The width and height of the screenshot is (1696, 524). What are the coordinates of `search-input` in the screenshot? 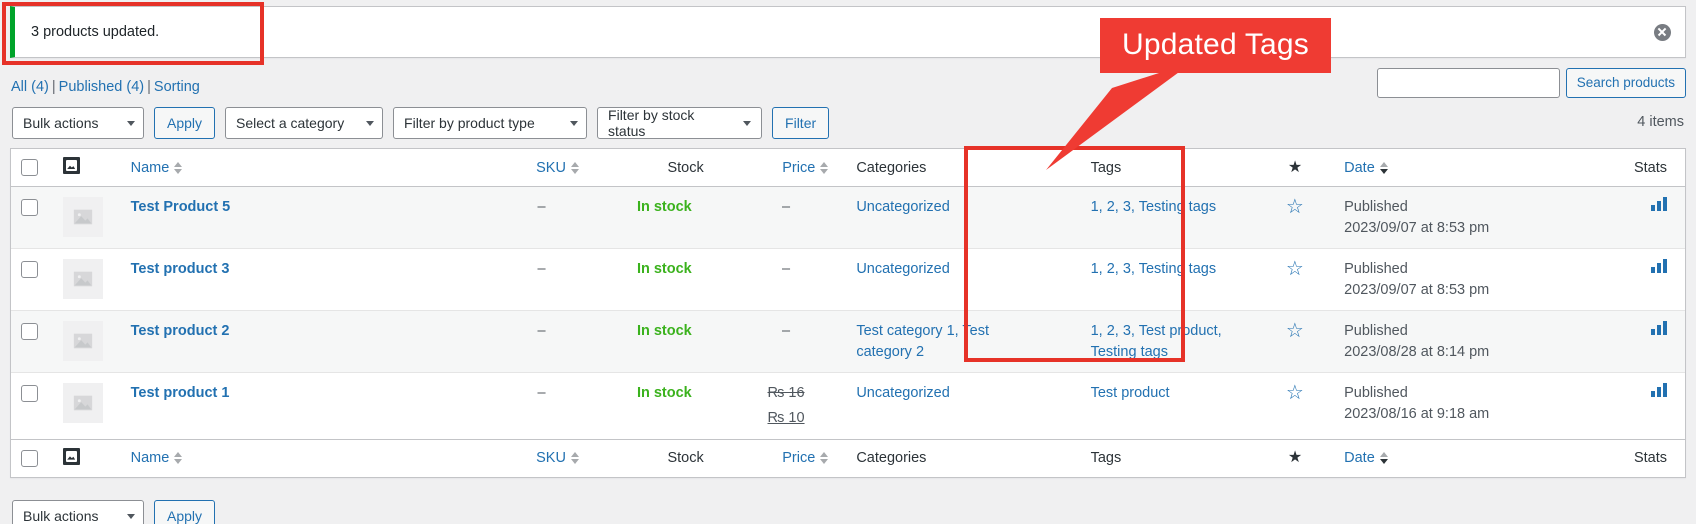 It's located at (1468, 83).